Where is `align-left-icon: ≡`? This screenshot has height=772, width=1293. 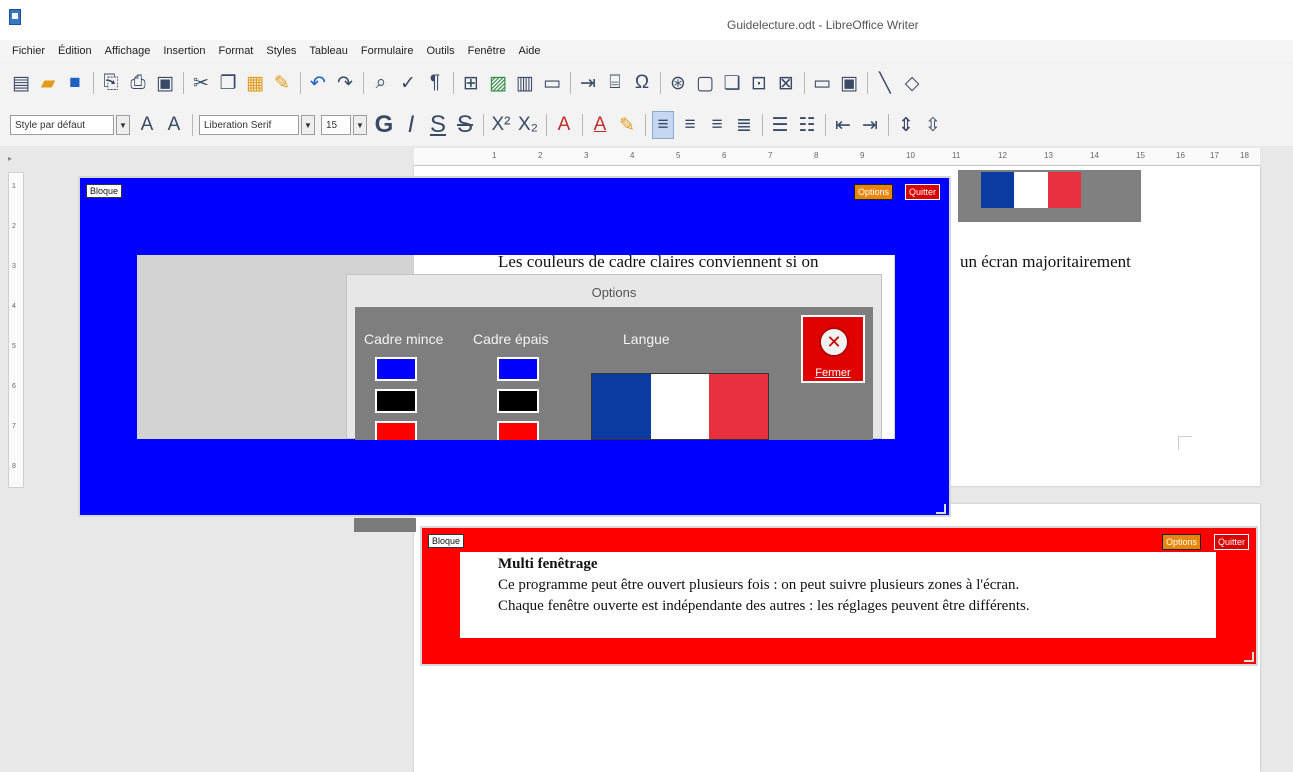
align-left-icon: ≡ is located at coordinates (663, 125).